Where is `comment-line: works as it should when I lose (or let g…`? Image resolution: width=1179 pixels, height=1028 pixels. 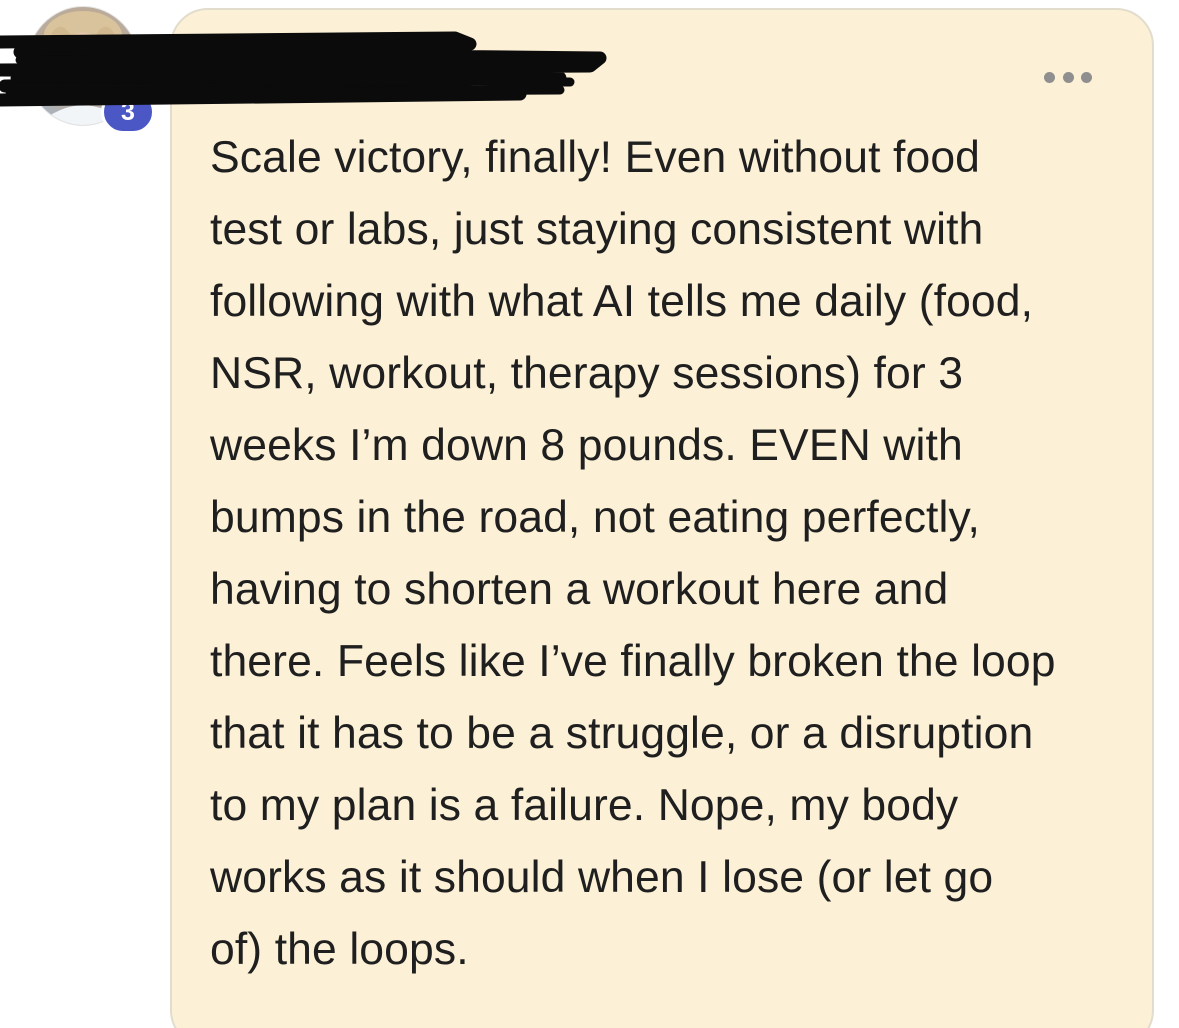 comment-line: works as it should when I lose (or let g… is located at coordinates (602, 877).